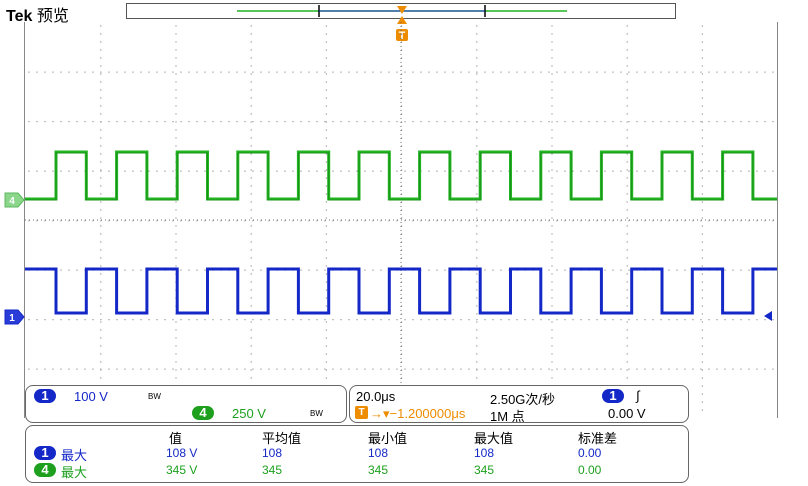 Image resolution: width=808 pixels, height=486 pixels. Describe the element at coordinates (768, 316) in the screenshot. I see `trigger-level-marker` at that location.